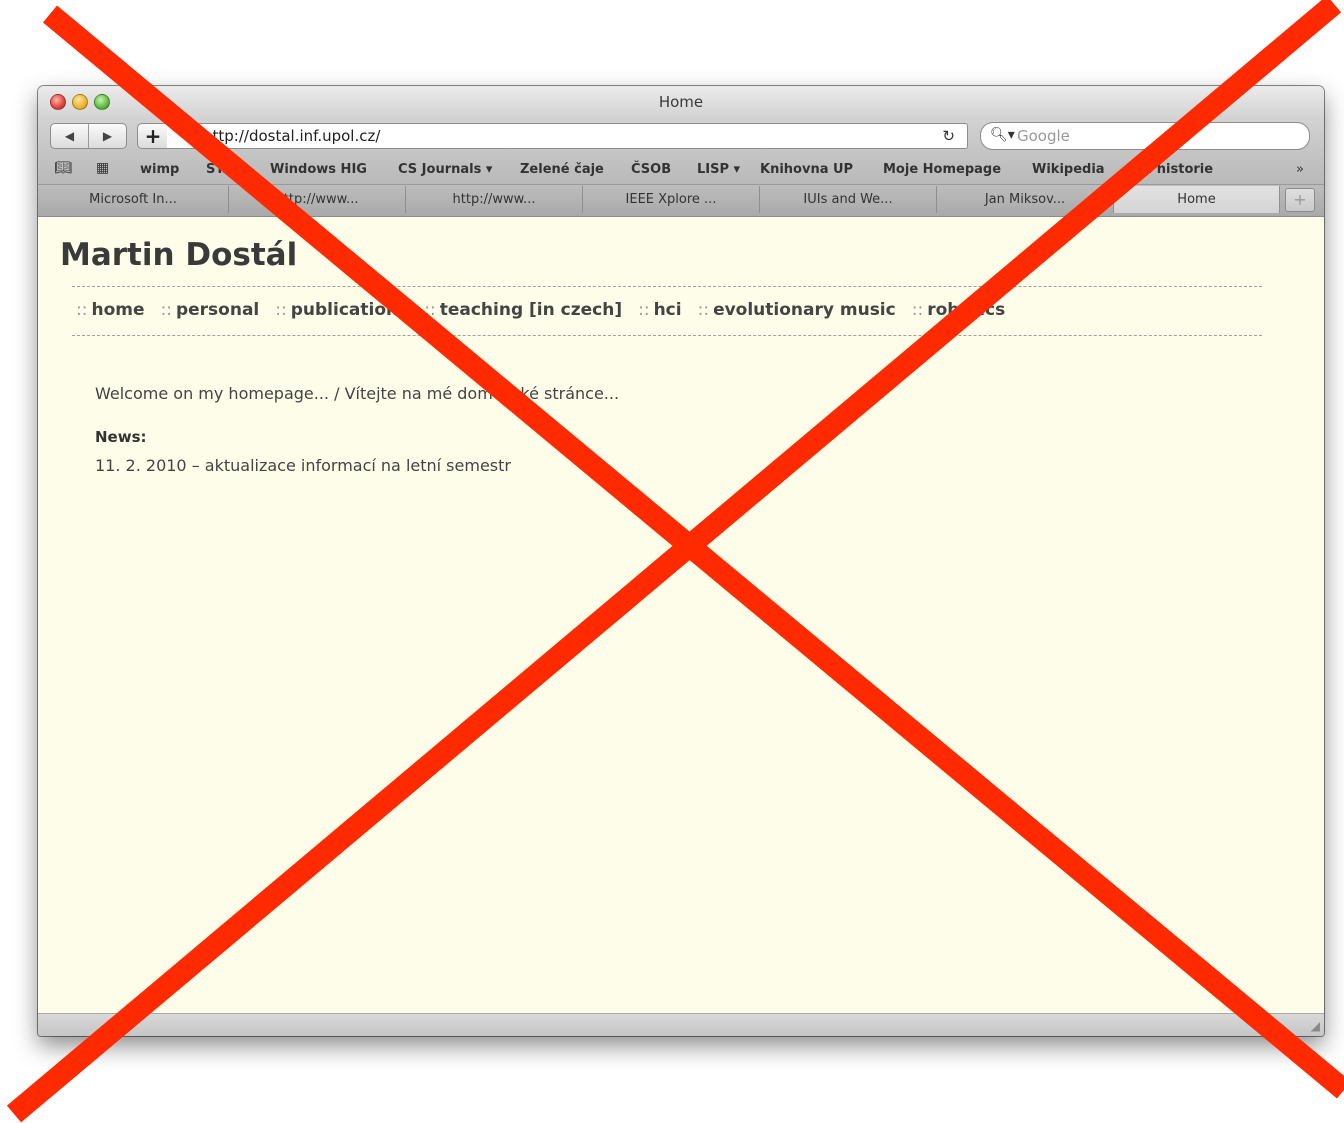  I want to click on bookmark-stag: STAG, so click(225, 169).